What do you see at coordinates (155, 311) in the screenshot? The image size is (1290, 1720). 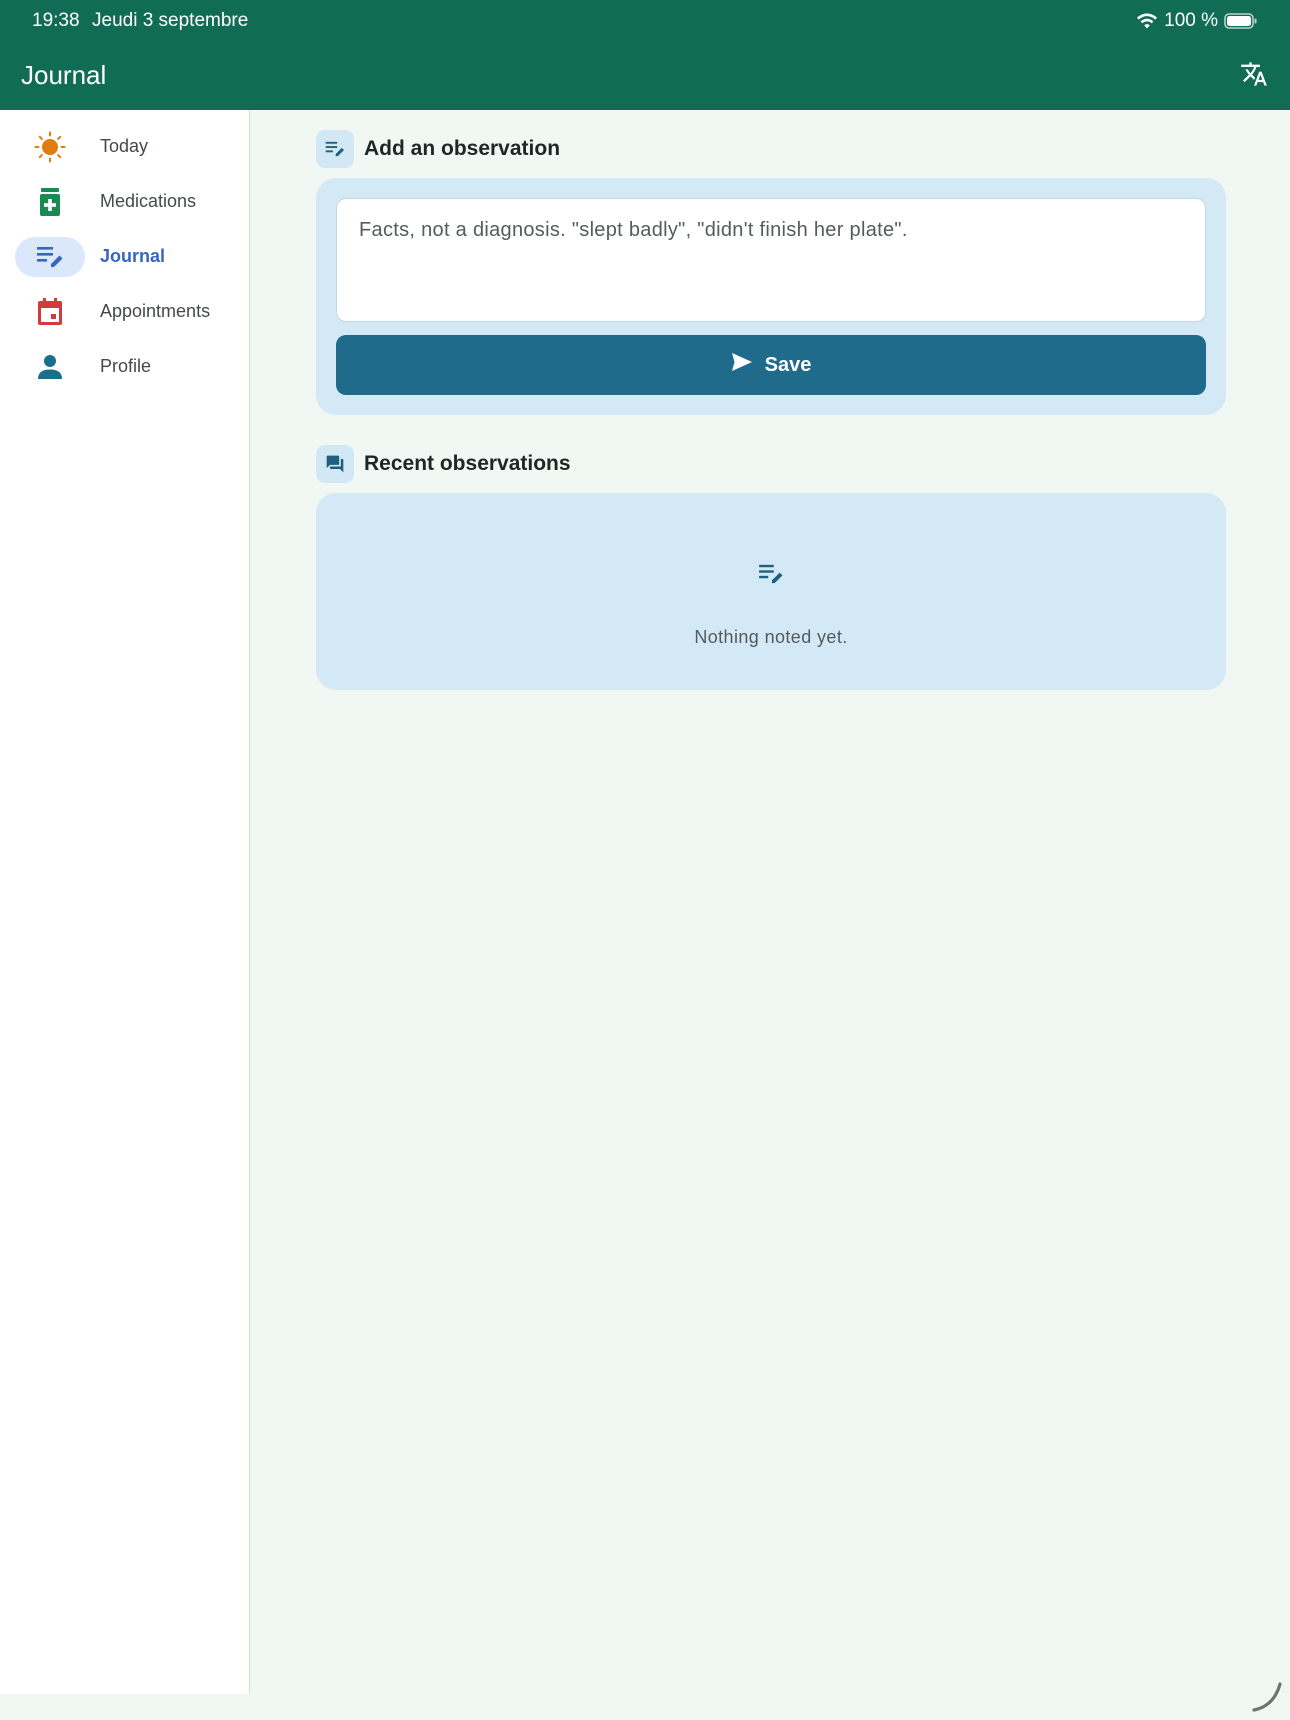 I see `sidebar-item-label: Appointments` at bounding box center [155, 311].